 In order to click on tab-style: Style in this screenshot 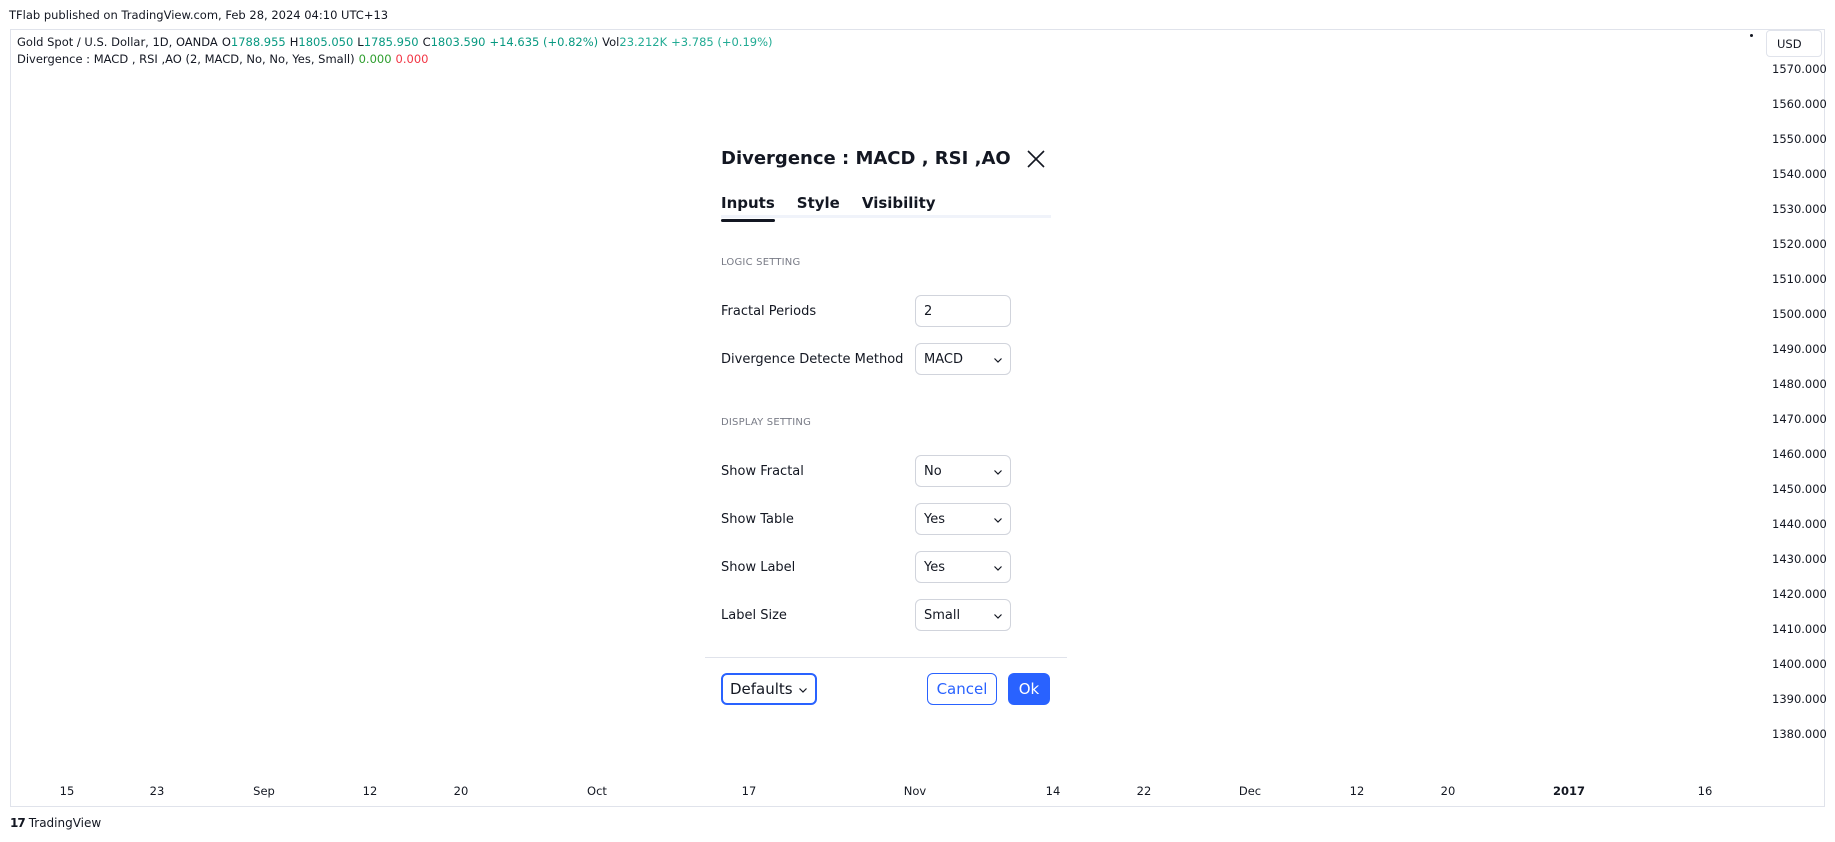, I will do `click(818, 204)`.